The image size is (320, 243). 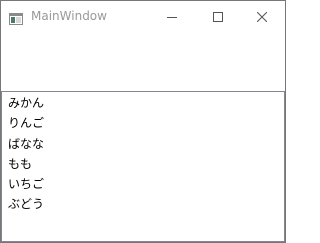 I want to click on maximize-icon, so click(x=218, y=16).